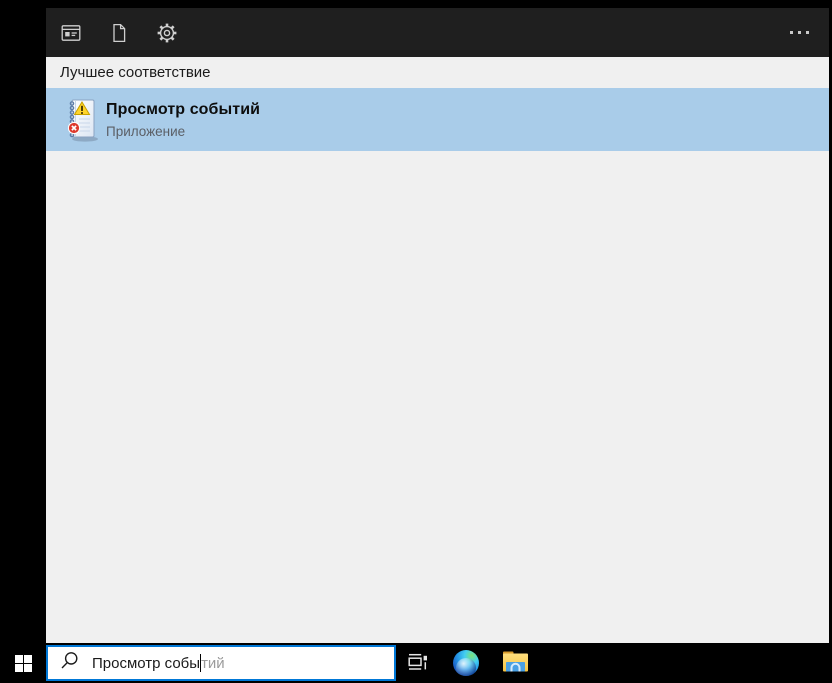  I want to click on document-filter-icon, so click(119, 33).